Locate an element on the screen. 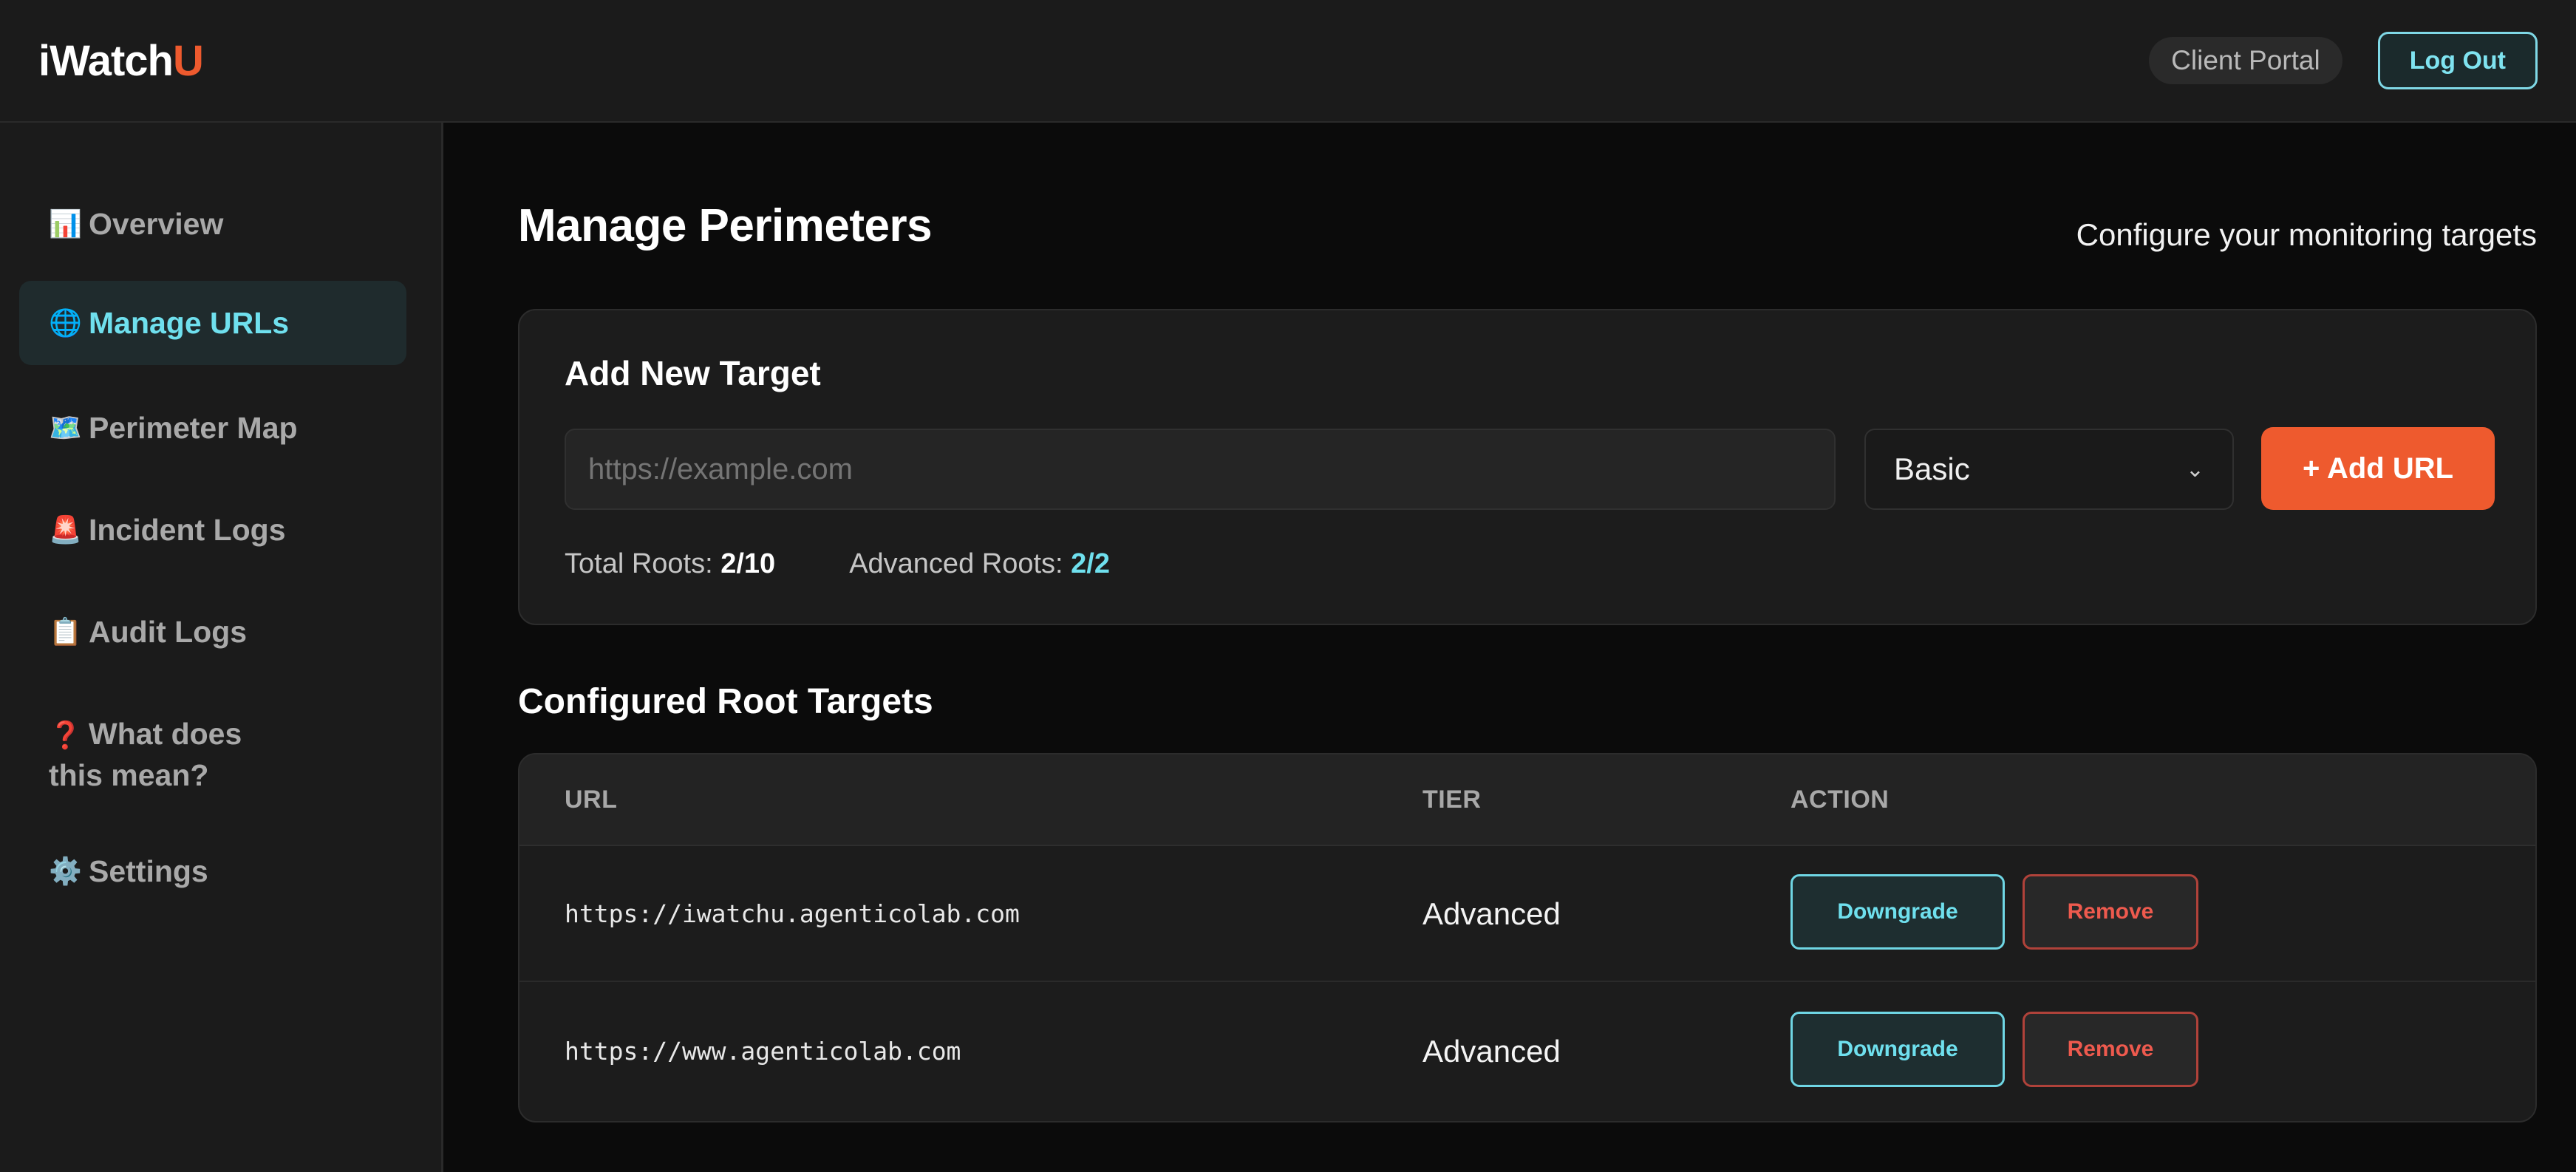  add-url-button: + Add URL is located at coordinates (2378, 468).